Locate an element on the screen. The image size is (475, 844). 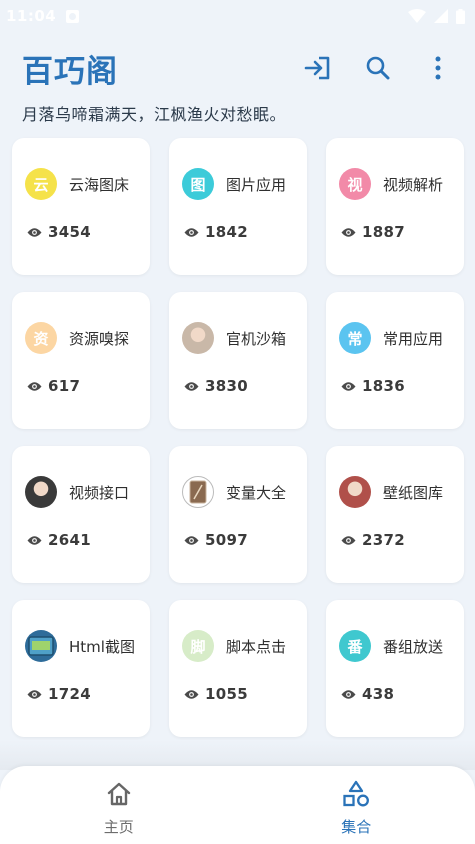
card-header: 资资源嗅探 is located at coordinates (77, 338).